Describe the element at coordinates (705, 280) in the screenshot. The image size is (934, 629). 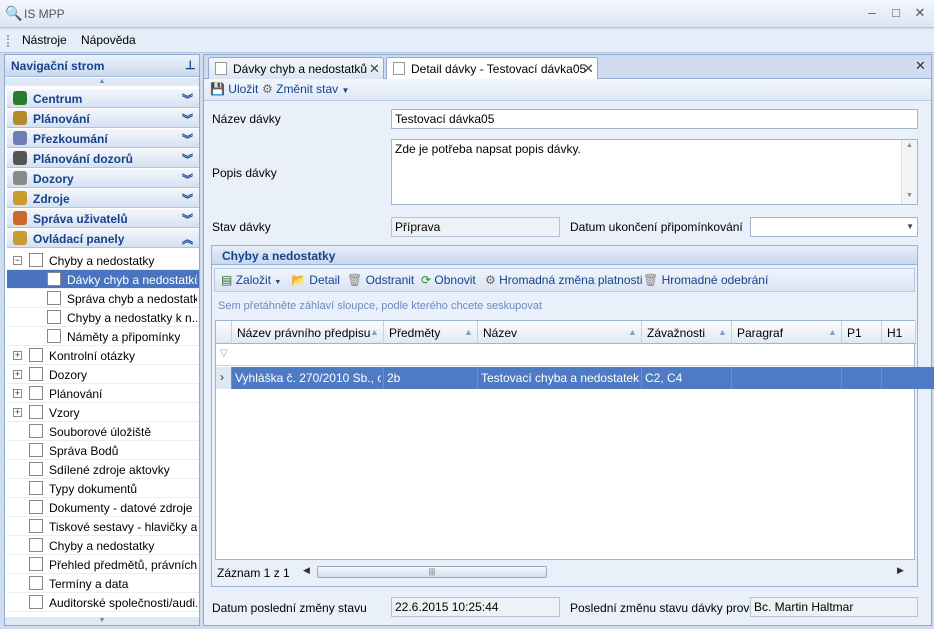
I see `grid-action-button-5: 🗑 Hromadné odebrání` at that location.